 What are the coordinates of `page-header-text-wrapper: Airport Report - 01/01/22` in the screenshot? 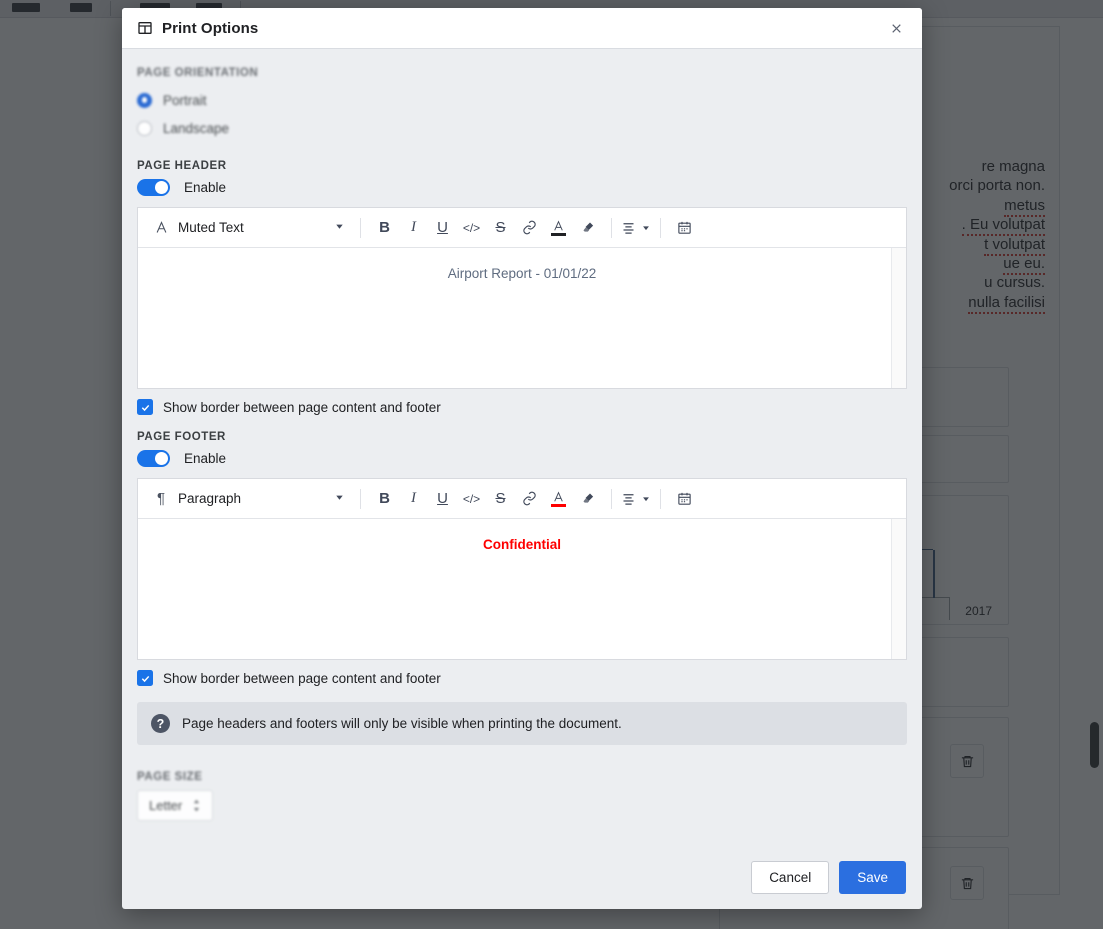 It's located at (522, 264).